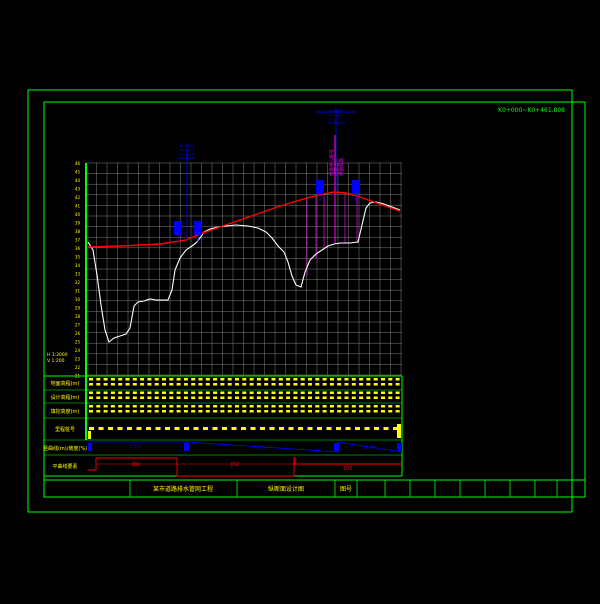 The height and width of the screenshot is (604, 600). Describe the element at coordinates (332, 205) in the screenshot. I see `bridge-lines: 桥梁中心桩号 桥梁全长 桥面标高` at that location.